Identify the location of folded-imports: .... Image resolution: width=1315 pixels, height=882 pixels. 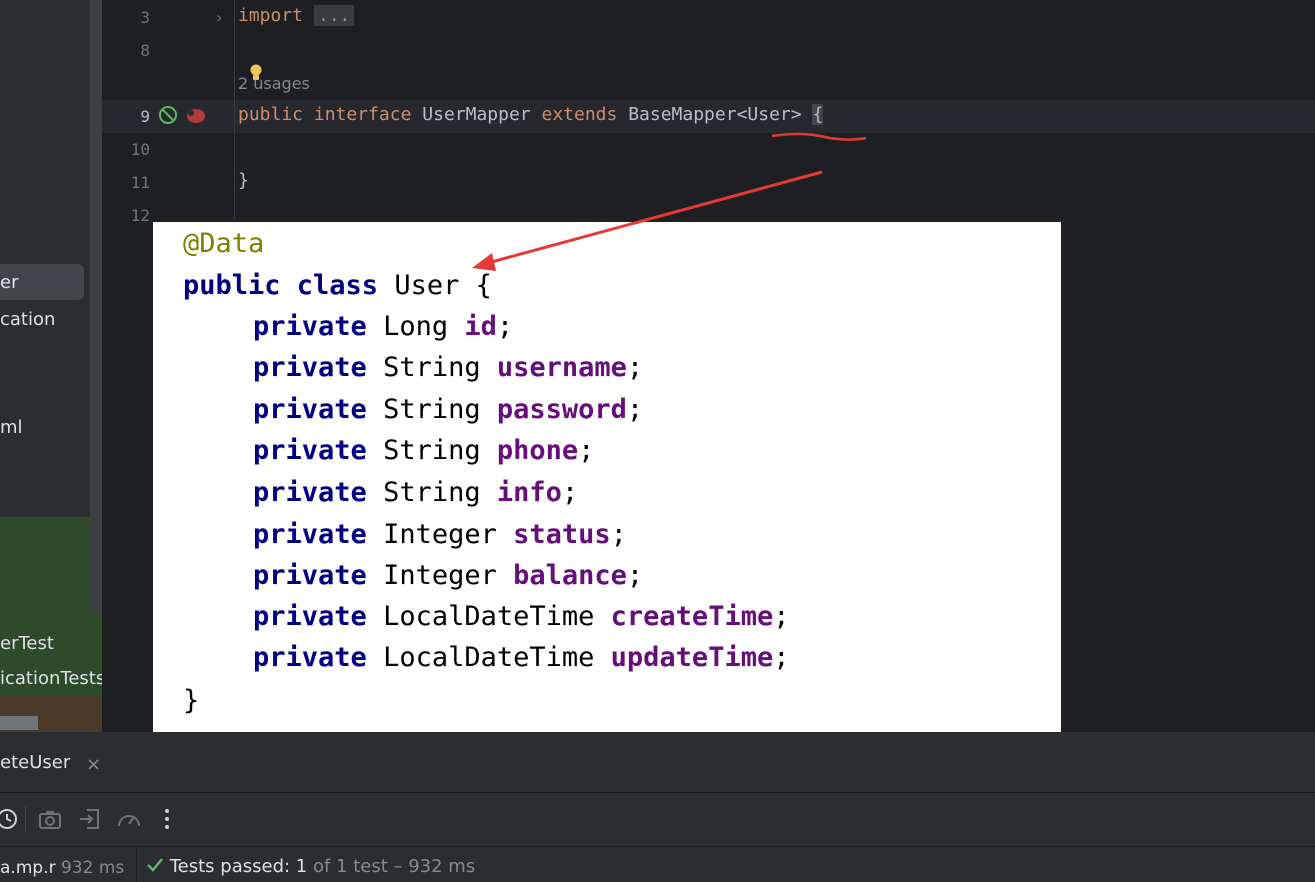
(334, 15).